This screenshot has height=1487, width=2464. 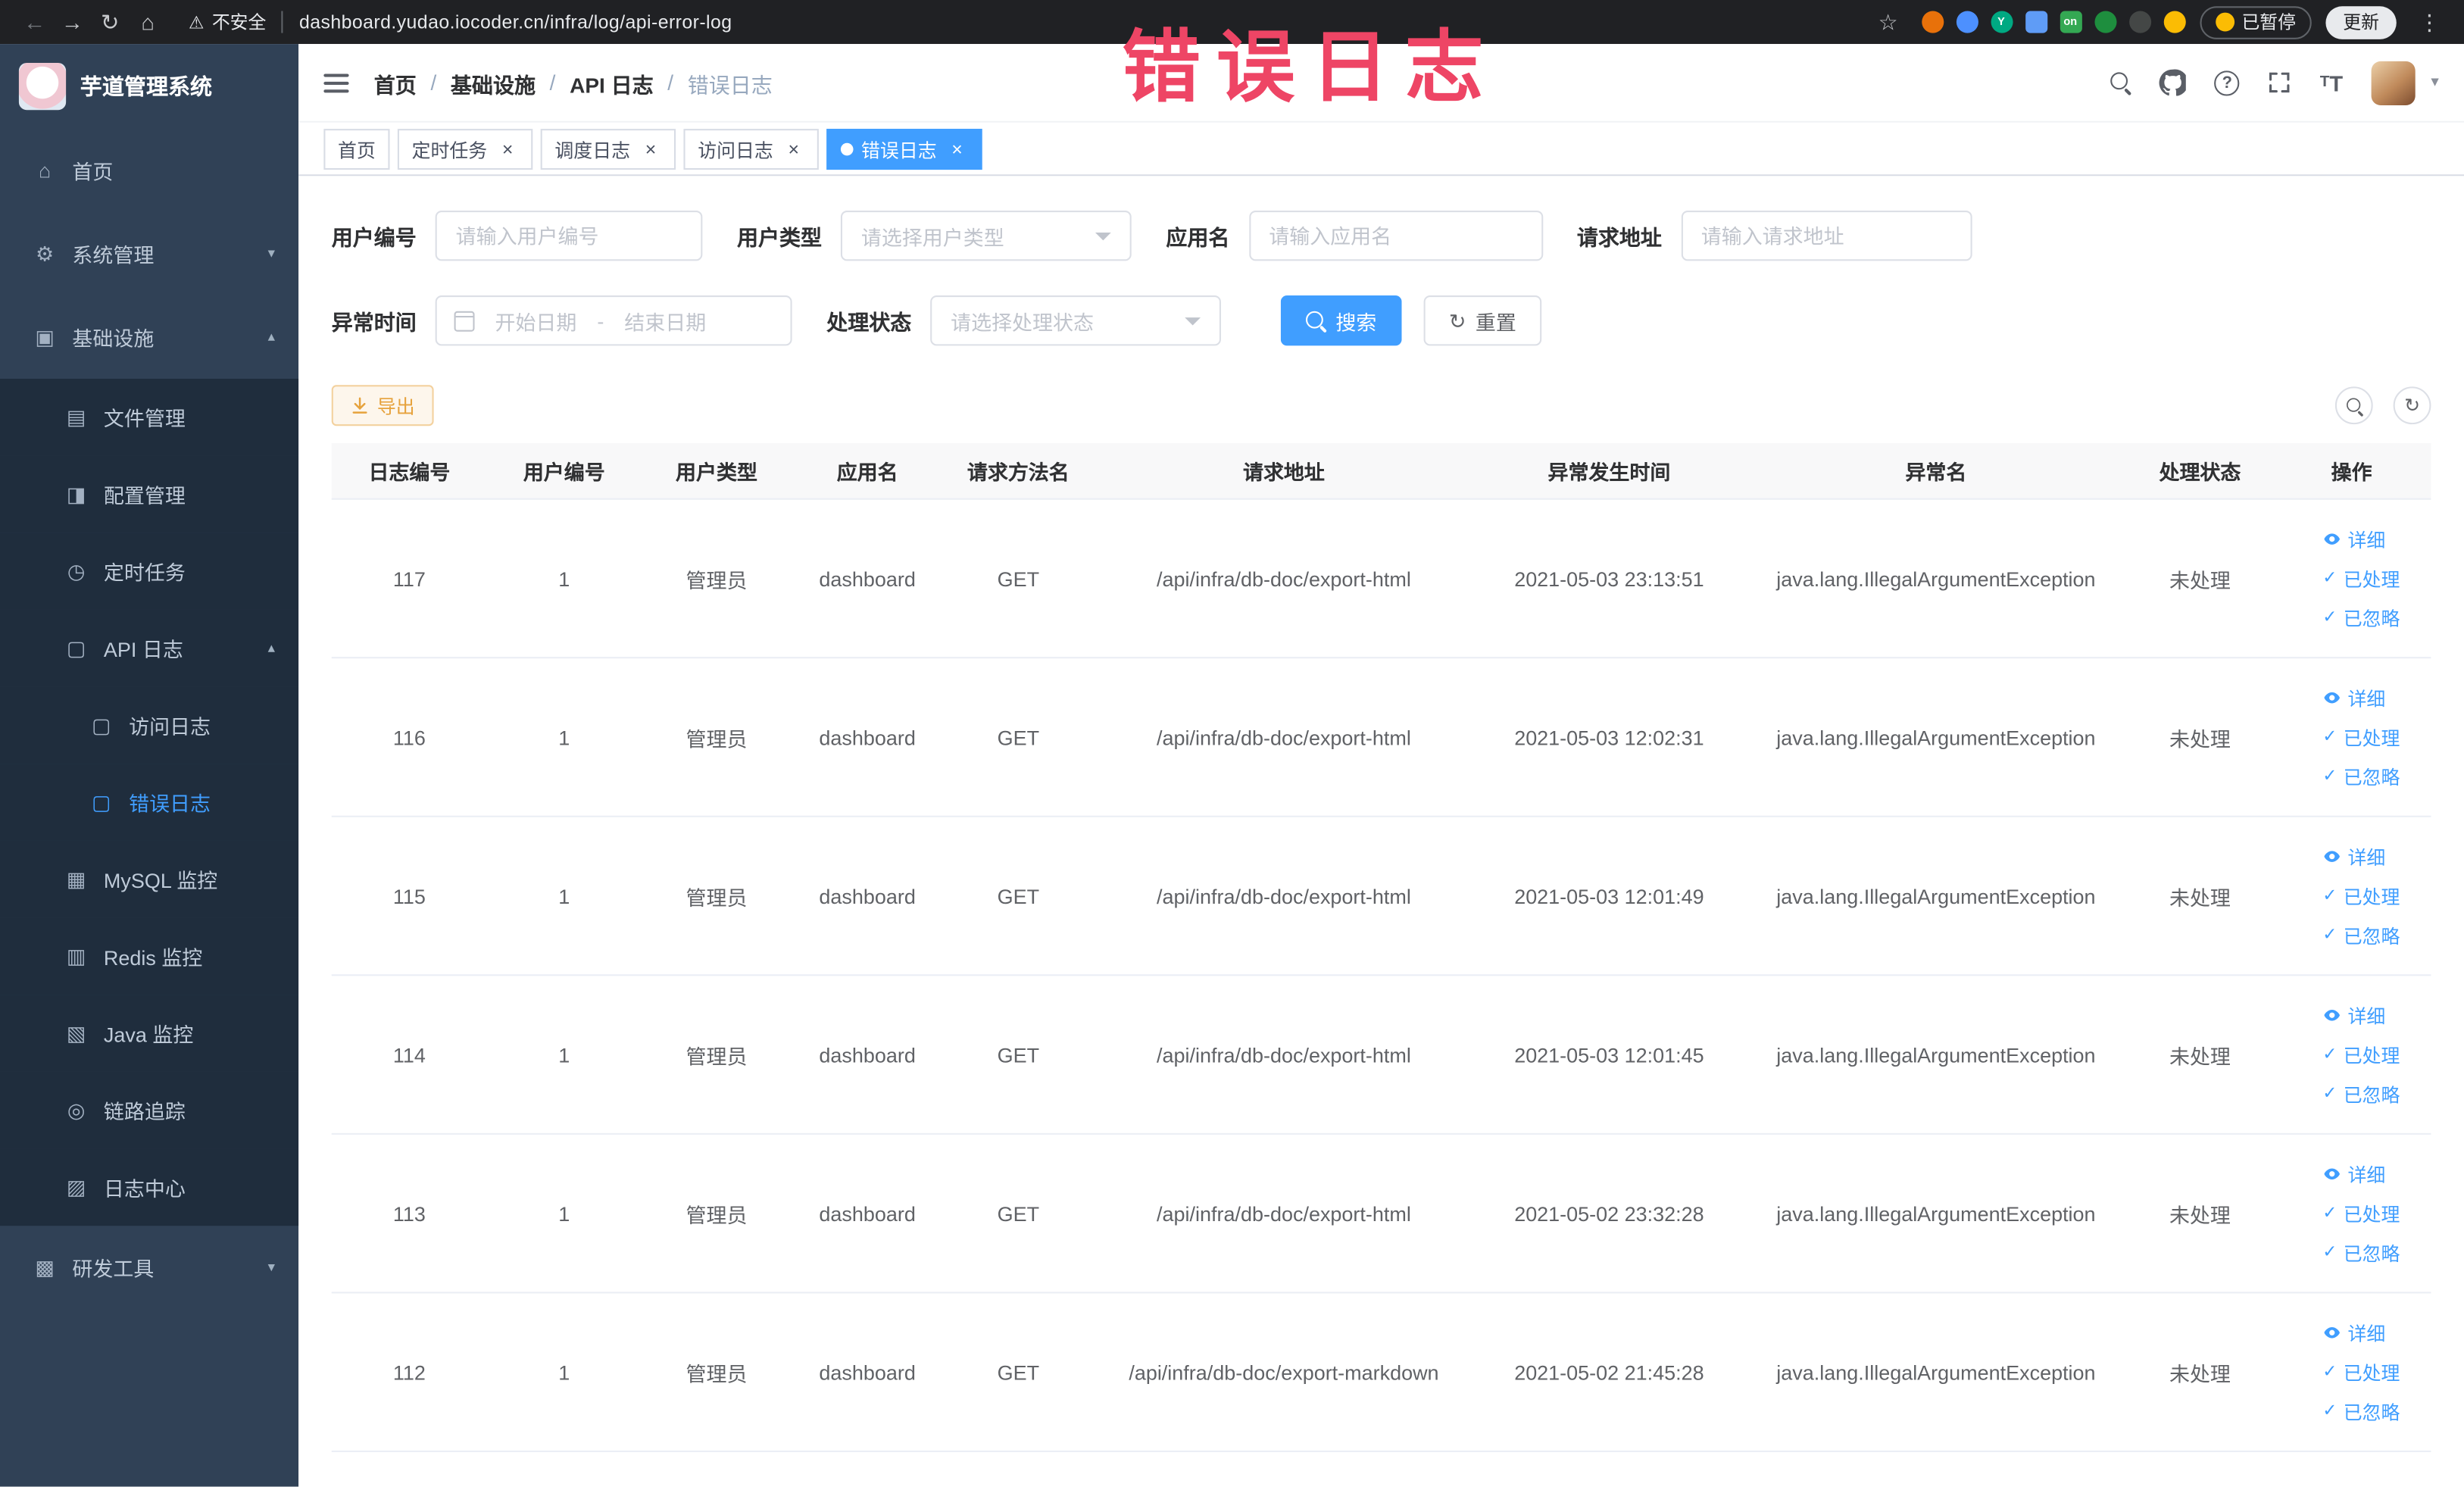 I want to click on navbar-actions: ? TT ▾, so click(x=2274, y=82).